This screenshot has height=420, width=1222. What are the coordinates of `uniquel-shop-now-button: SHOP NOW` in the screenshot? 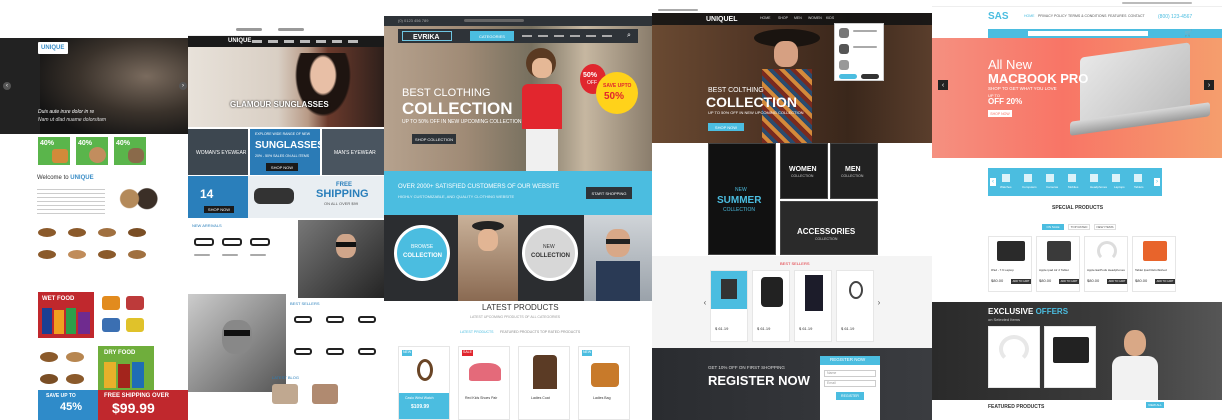 It's located at (726, 127).